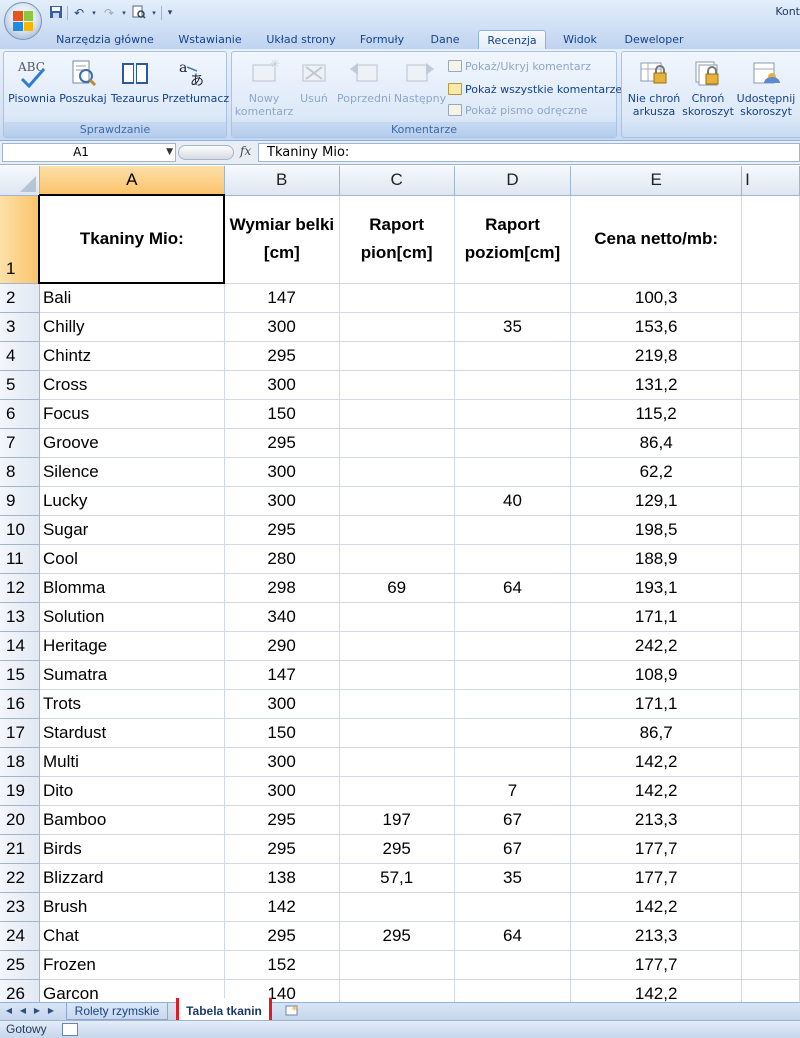 The width and height of the screenshot is (800, 1038). Describe the element at coordinates (656, 675) in the screenshot. I see `cell-e: 108,9` at that location.